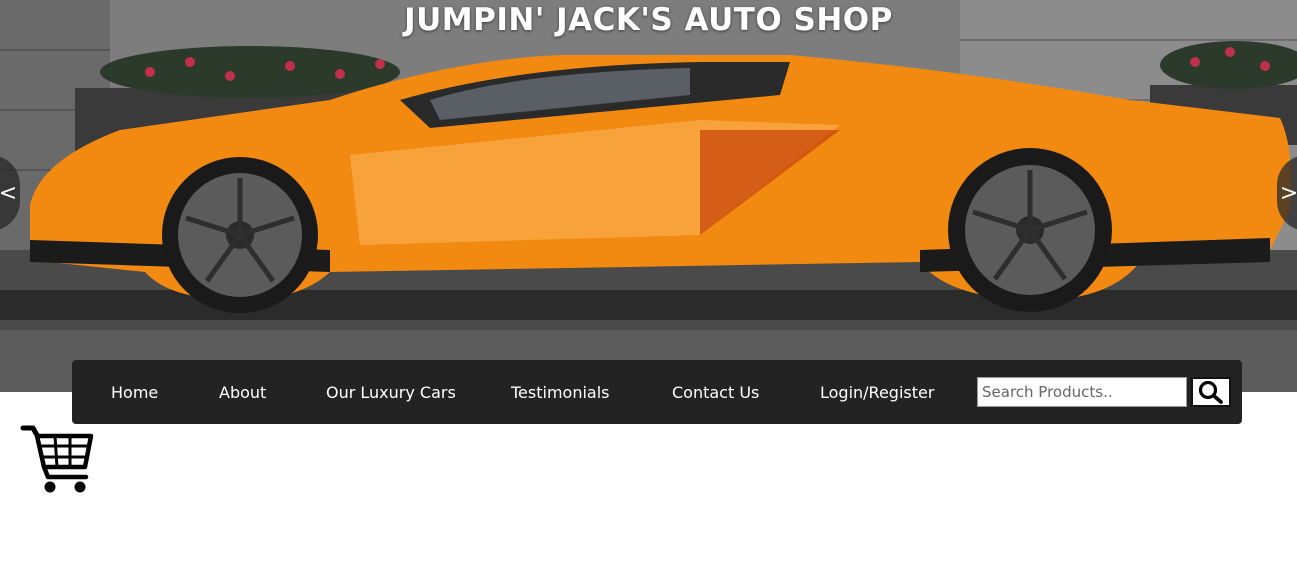 The height and width of the screenshot is (579, 1297). I want to click on search-input, so click(1082, 392).